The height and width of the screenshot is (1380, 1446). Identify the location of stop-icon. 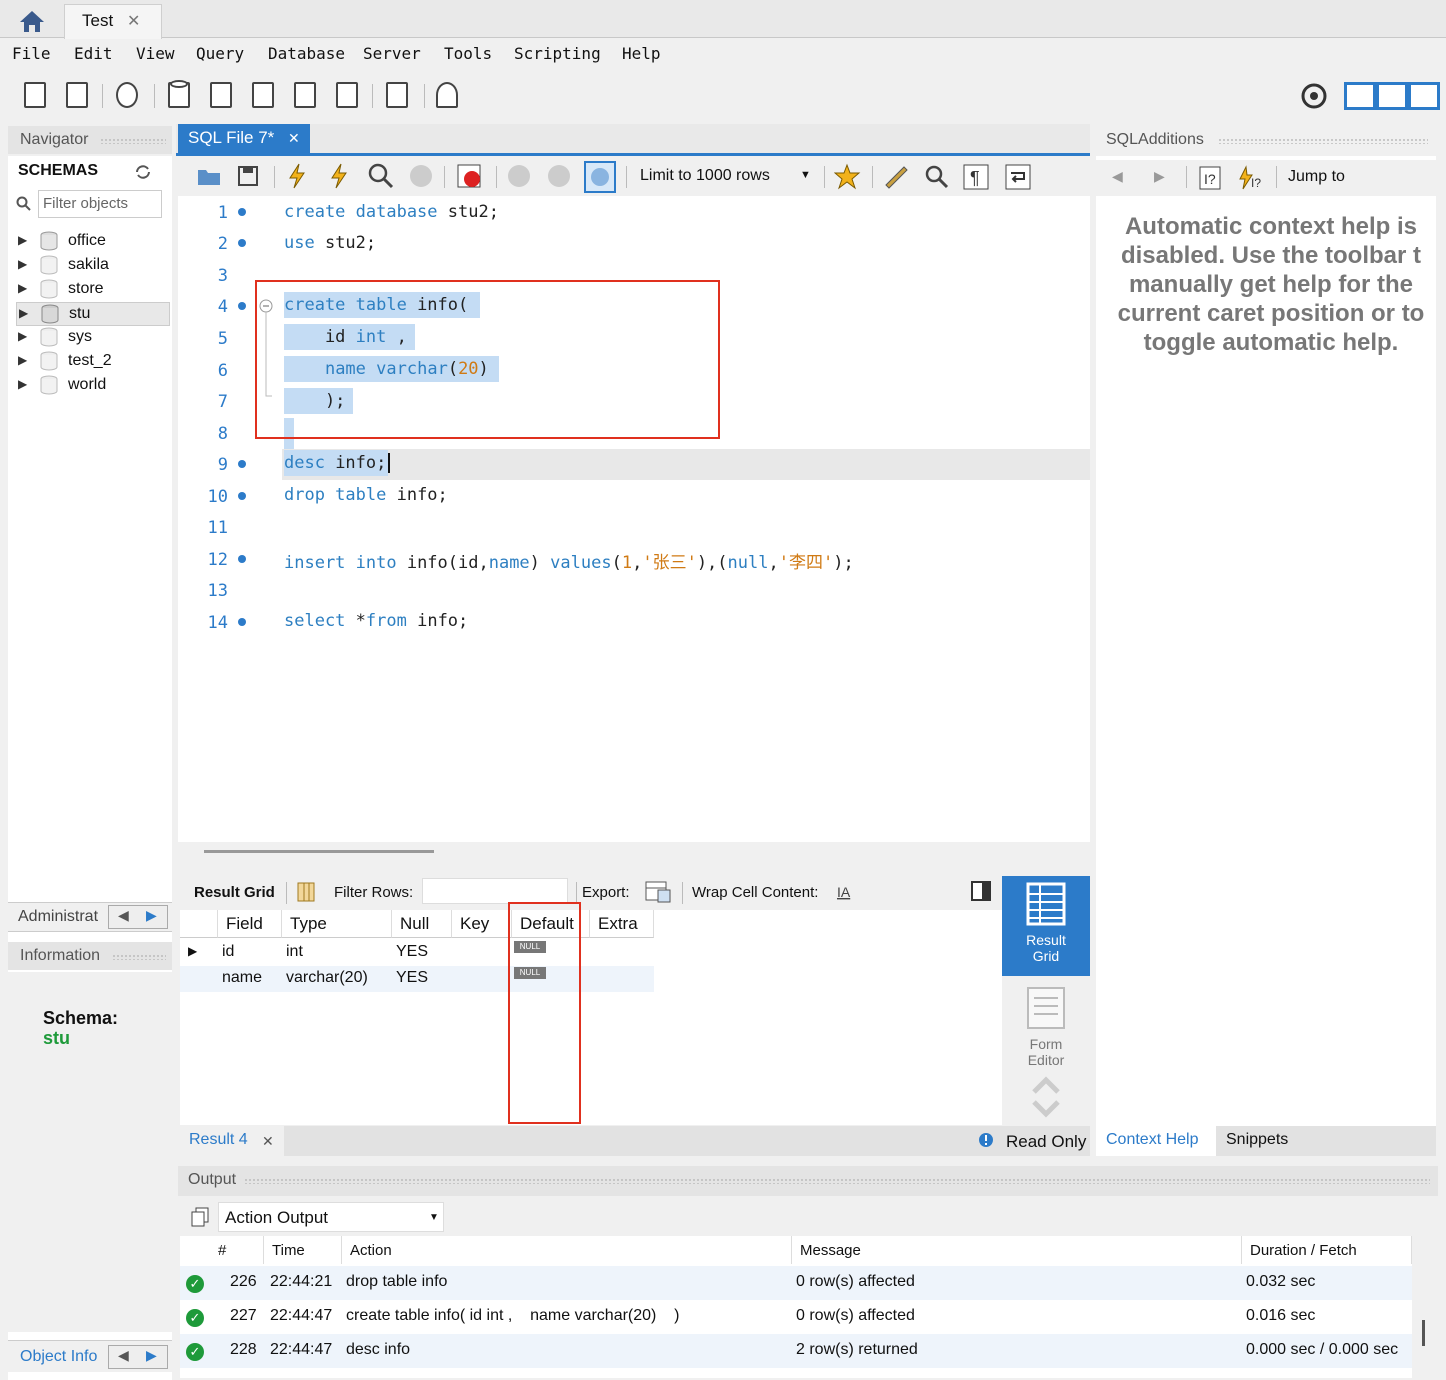
(421, 176).